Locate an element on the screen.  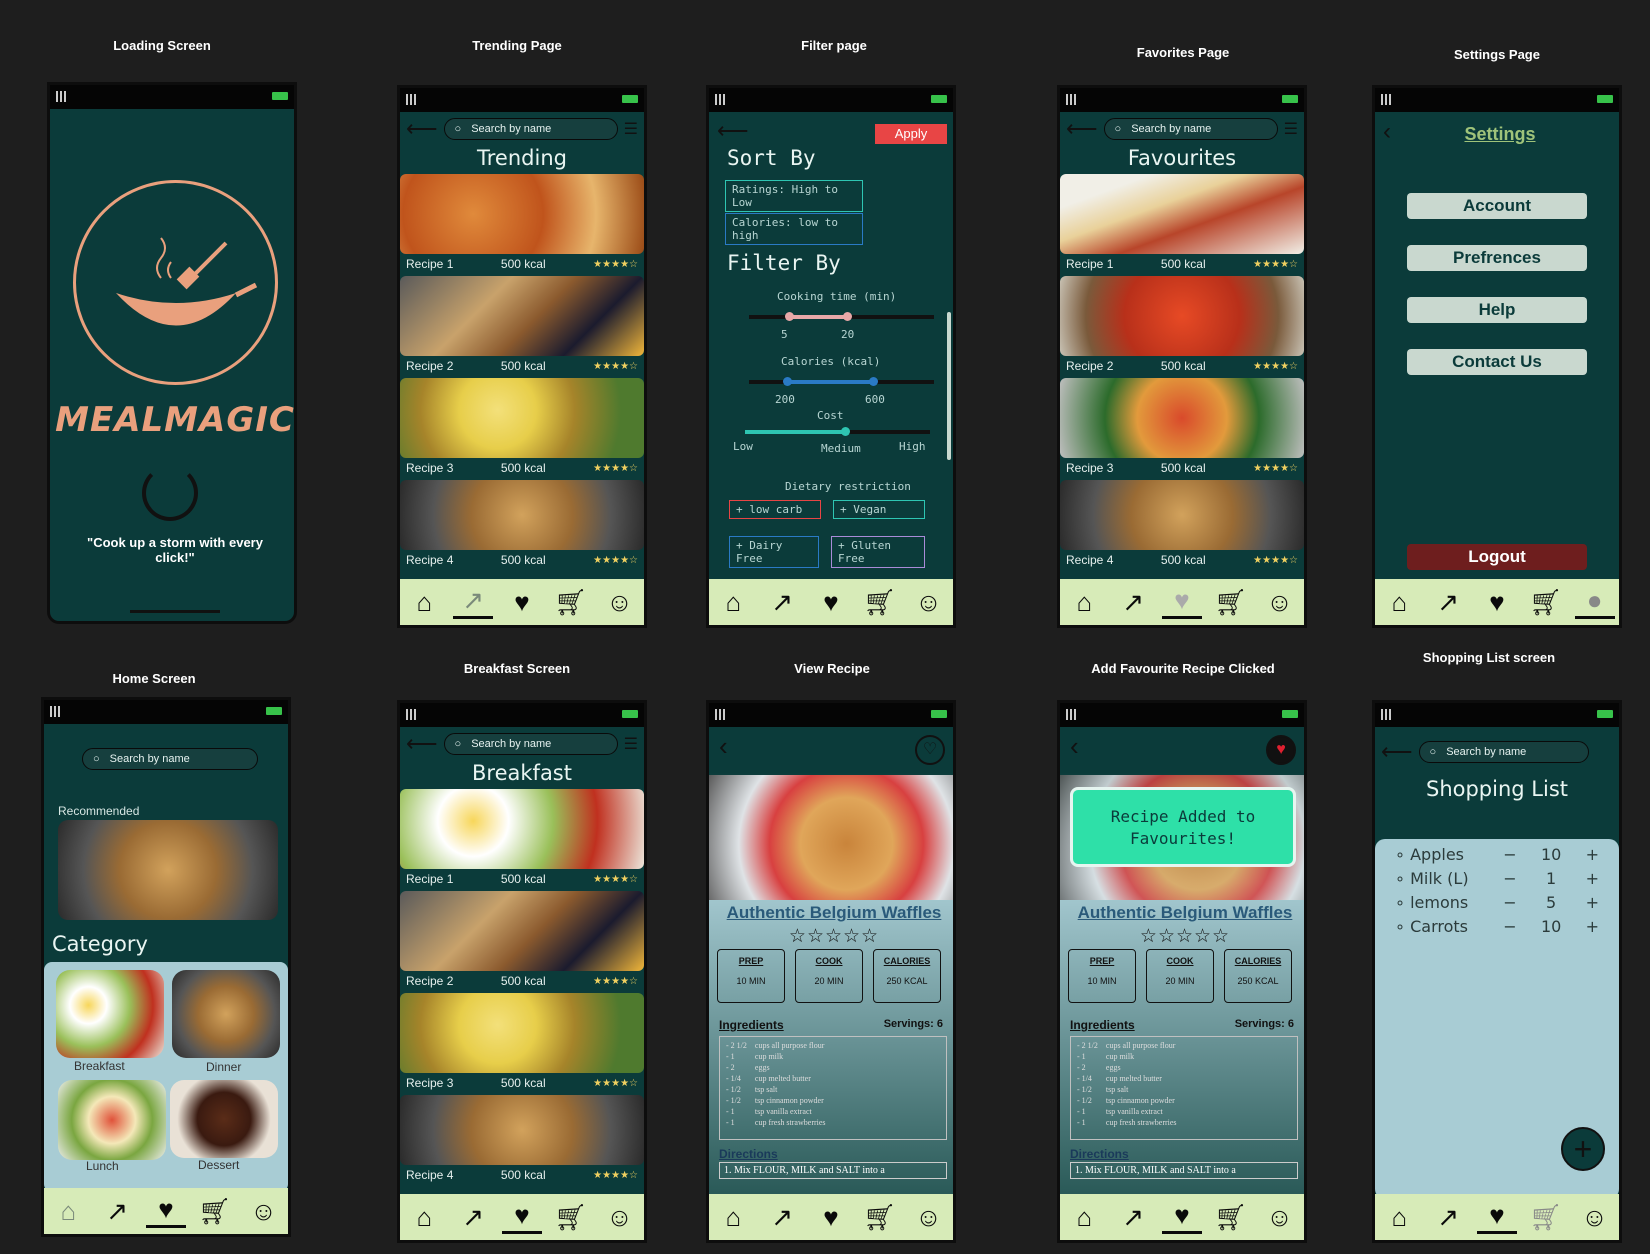
list-item: ∘ lemons − 5 + is located at coordinates (1497, 902).